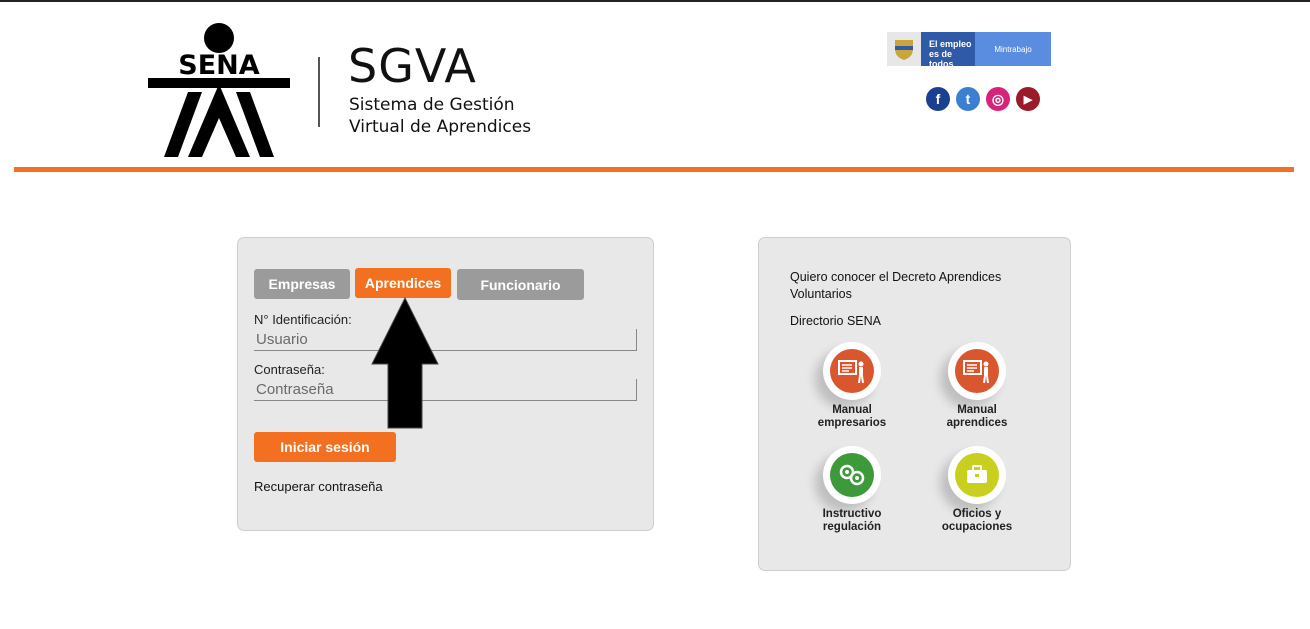 The width and height of the screenshot is (1310, 629). What do you see at coordinates (325, 447) in the screenshot?
I see `login-button: Iniciar sesión` at bounding box center [325, 447].